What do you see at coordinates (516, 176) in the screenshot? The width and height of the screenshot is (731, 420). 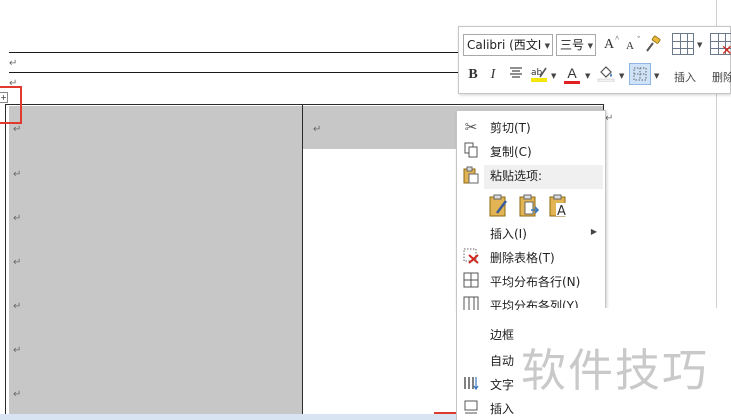 I see `menu-item-label: 粘贴选项:` at bounding box center [516, 176].